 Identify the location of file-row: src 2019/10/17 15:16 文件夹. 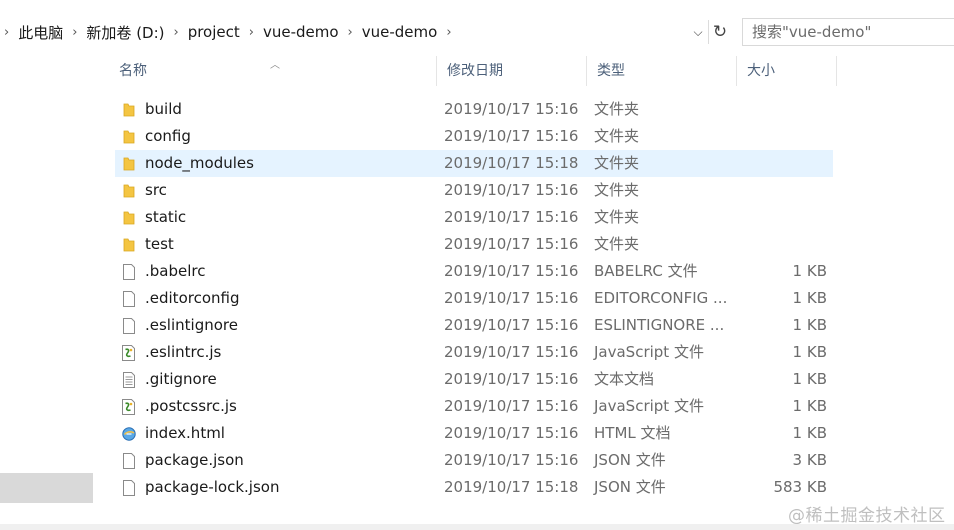
(474, 190).